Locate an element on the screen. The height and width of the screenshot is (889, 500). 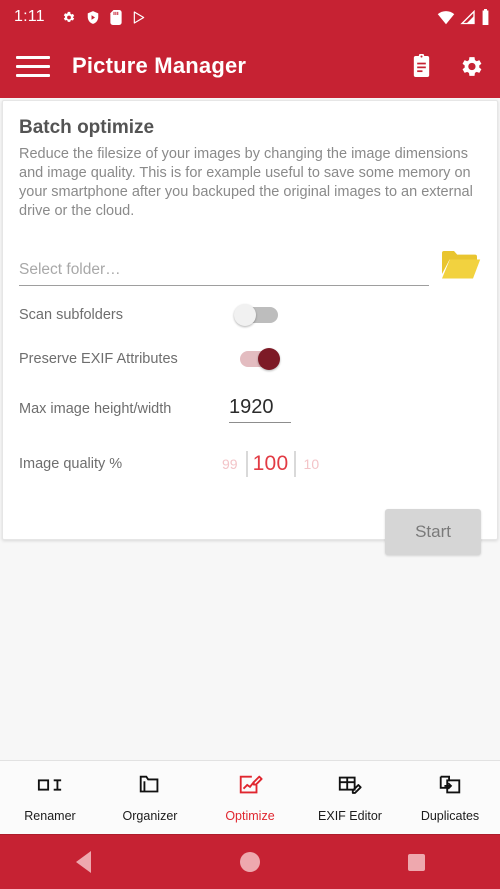
battery-icon is located at coordinates (485, 17).